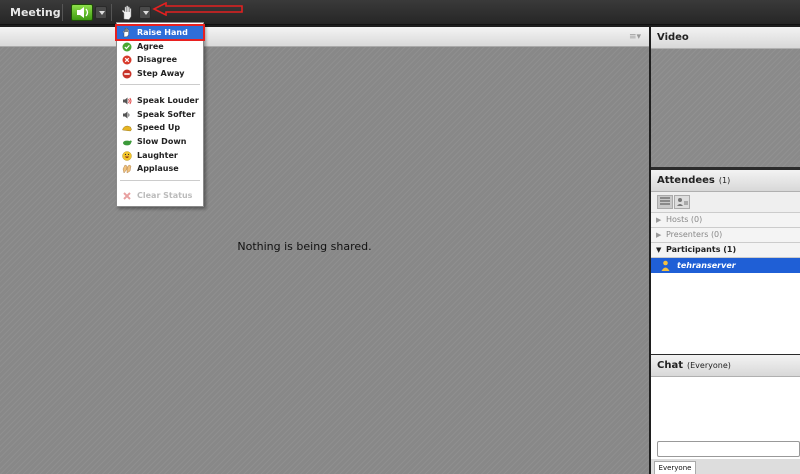 Image resolution: width=800 pixels, height=474 pixels. I want to click on attendee-group-hosts: ▶ Hosts (0), so click(725, 220).